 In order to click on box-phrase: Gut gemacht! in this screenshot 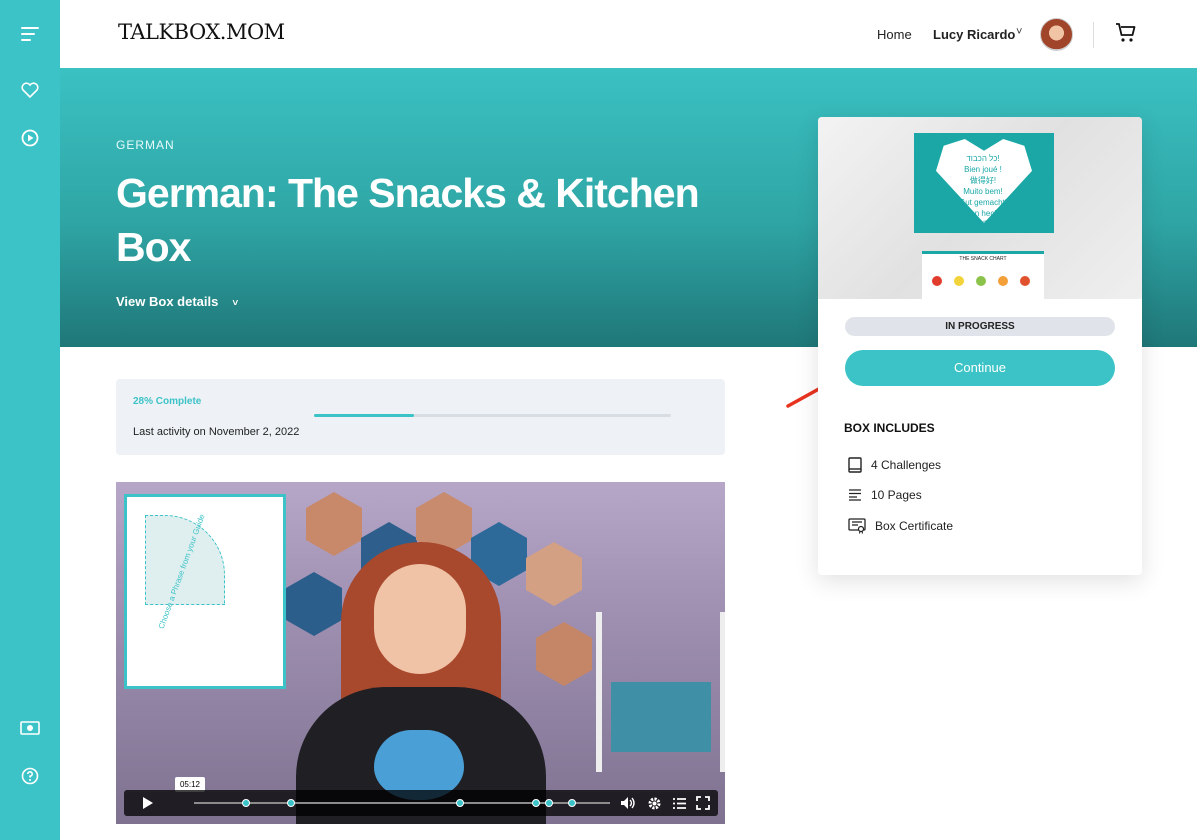, I will do `click(983, 202)`.